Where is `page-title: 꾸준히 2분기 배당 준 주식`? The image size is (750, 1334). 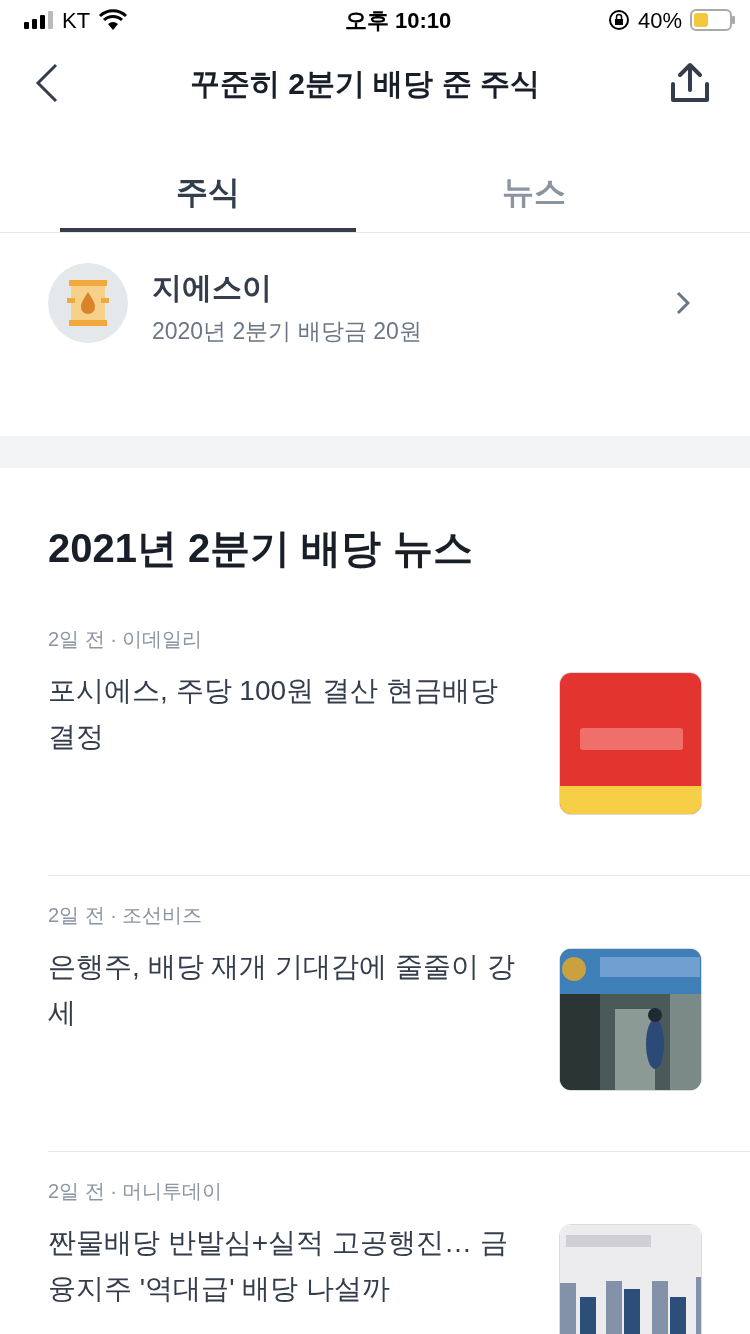 page-title: 꾸준히 2분기 배당 준 주식 is located at coordinates (365, 83).